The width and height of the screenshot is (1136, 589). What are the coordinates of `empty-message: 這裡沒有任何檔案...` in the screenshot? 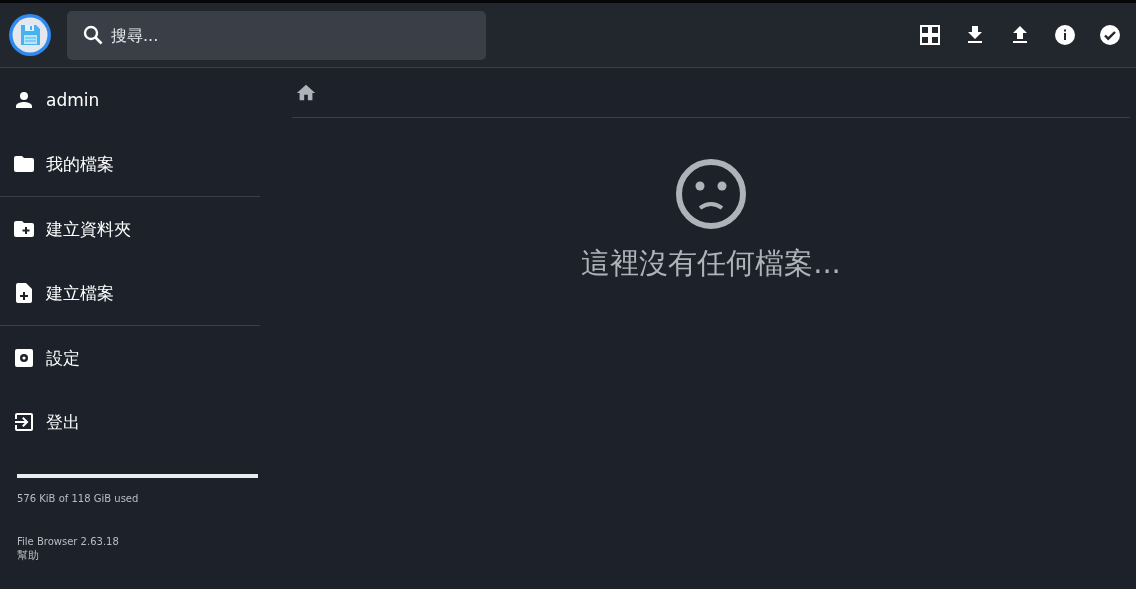 It's located at (711, 263).